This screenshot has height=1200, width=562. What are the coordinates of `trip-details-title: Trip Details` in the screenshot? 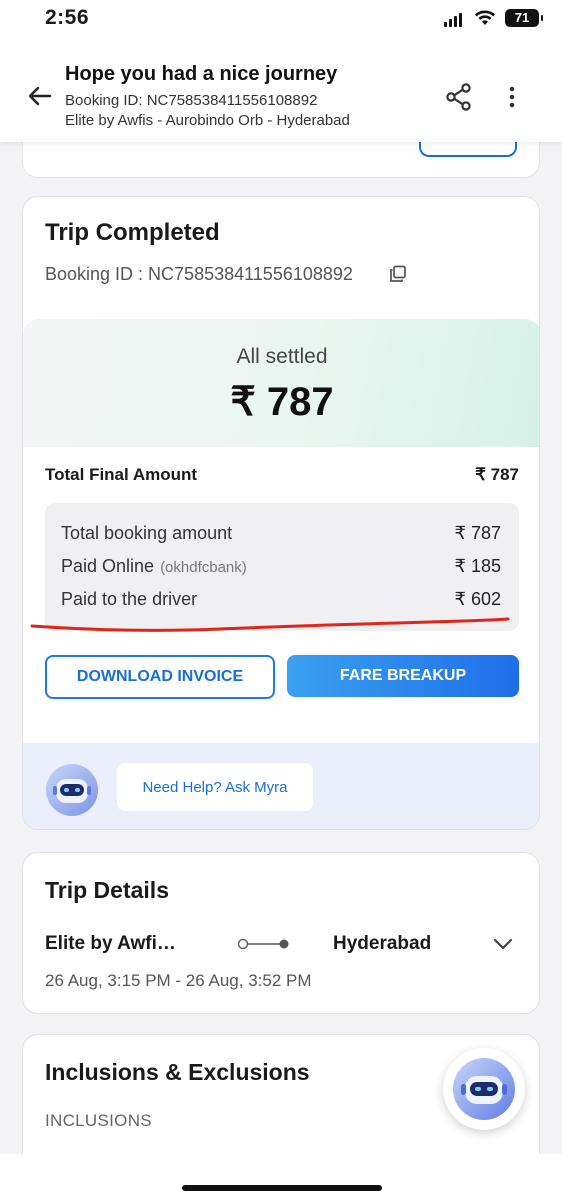 It's located at (107, 890).